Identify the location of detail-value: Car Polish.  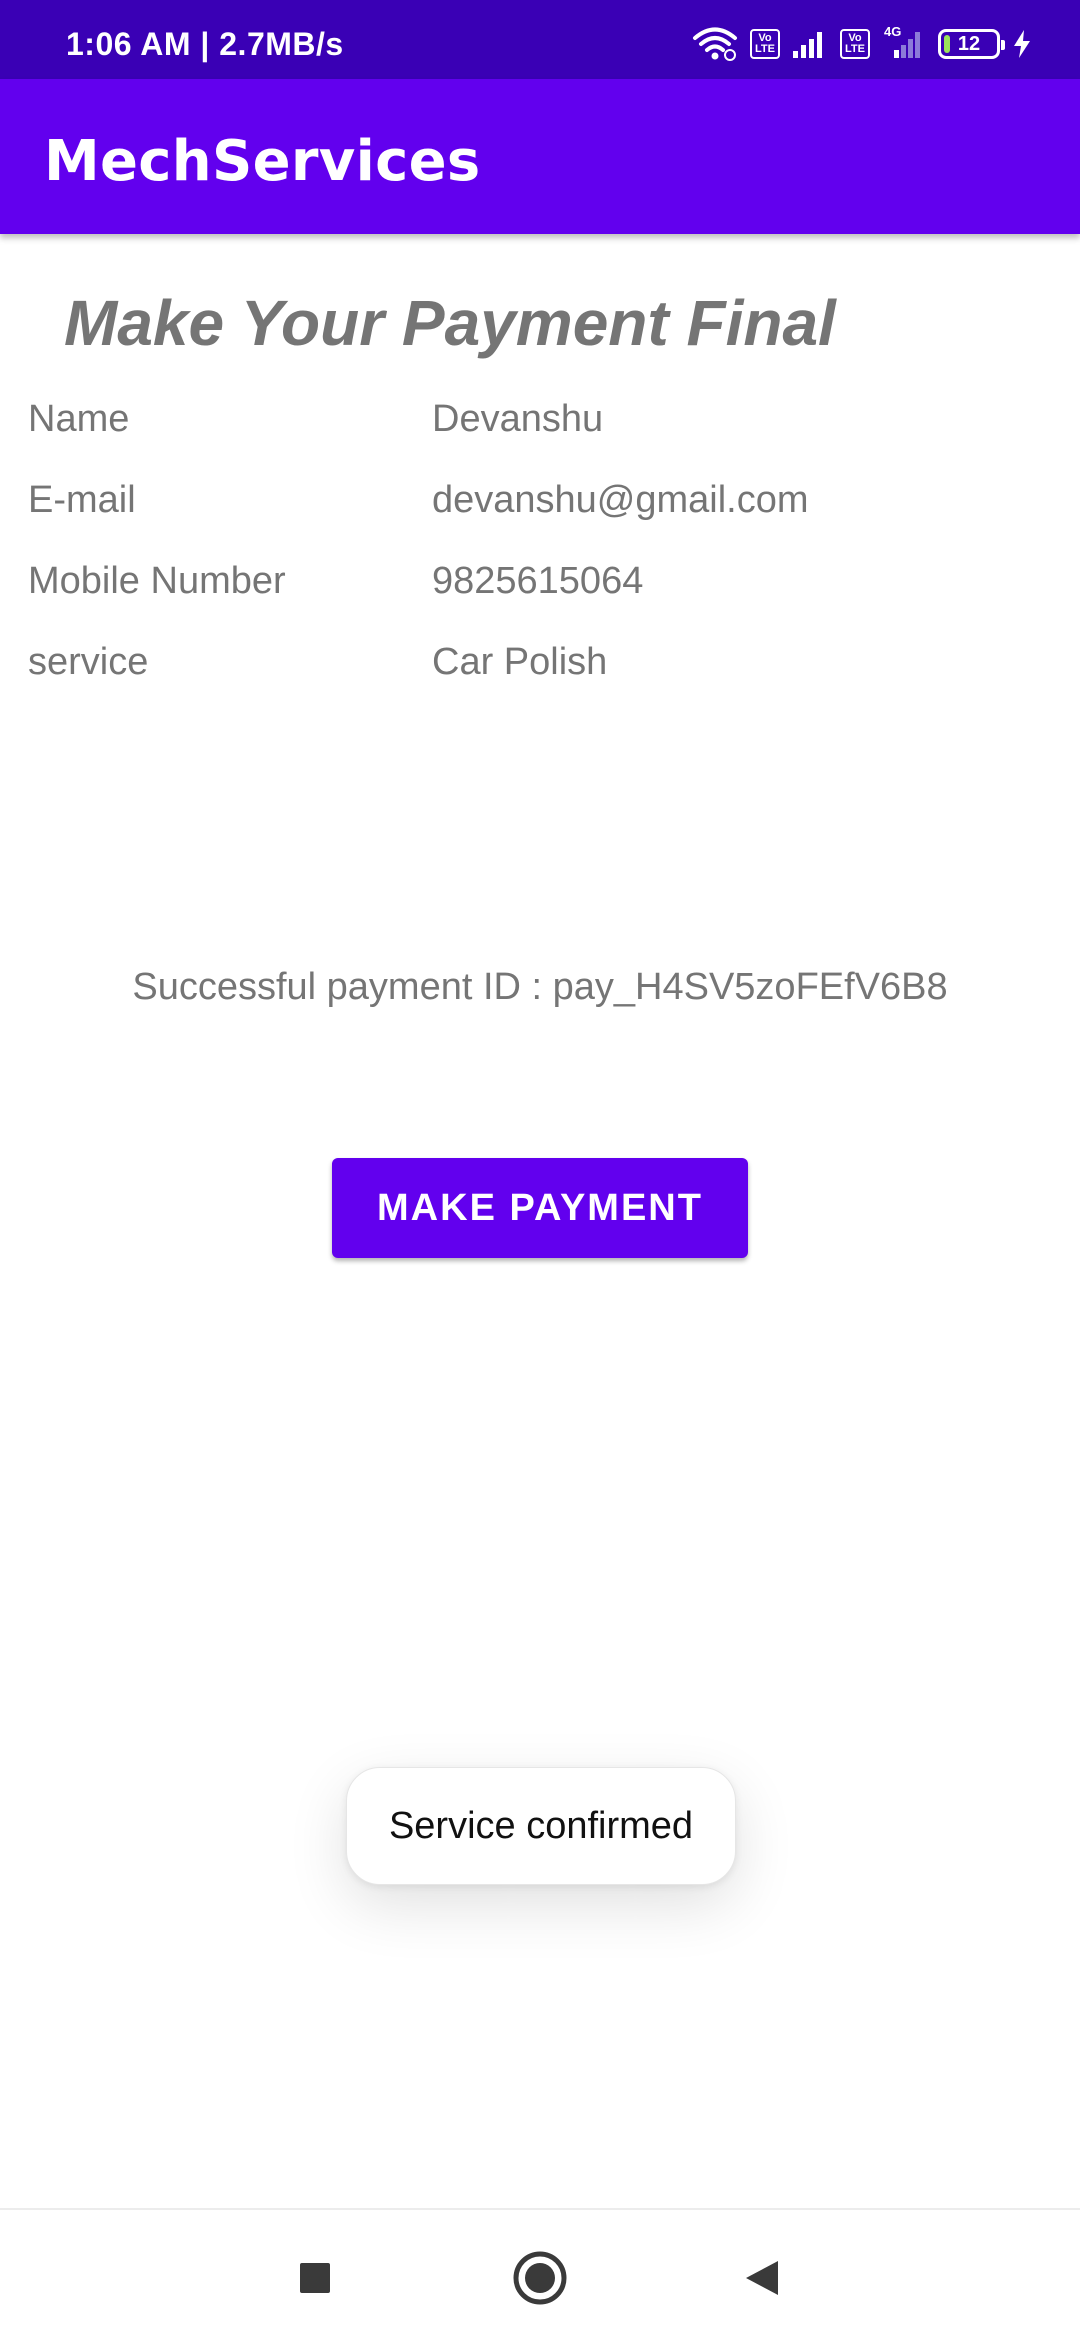
(520, 662).